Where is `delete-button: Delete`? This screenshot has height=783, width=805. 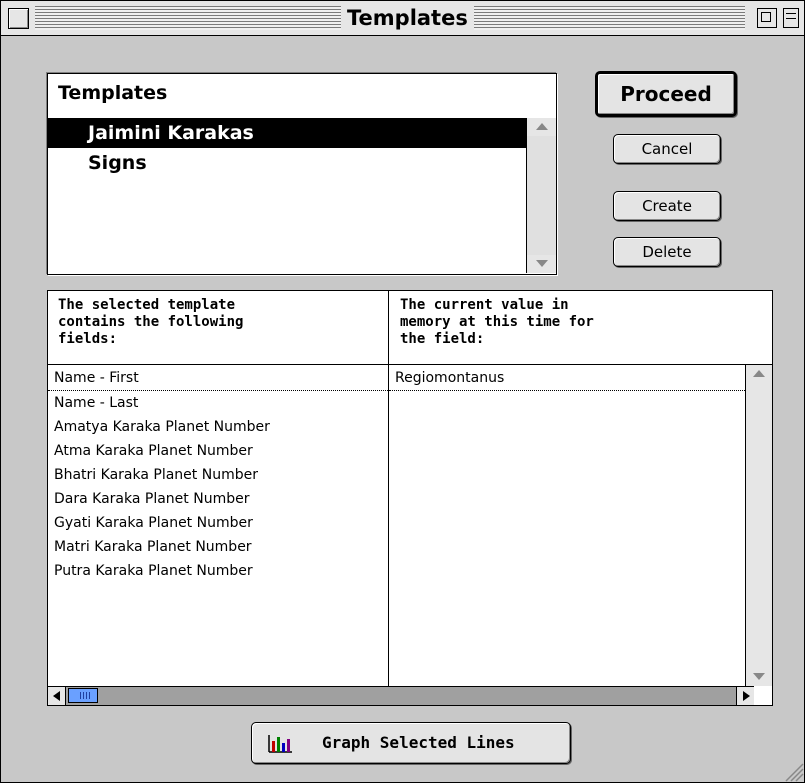
delete-button: Delete is located at coordinates (667, 252).